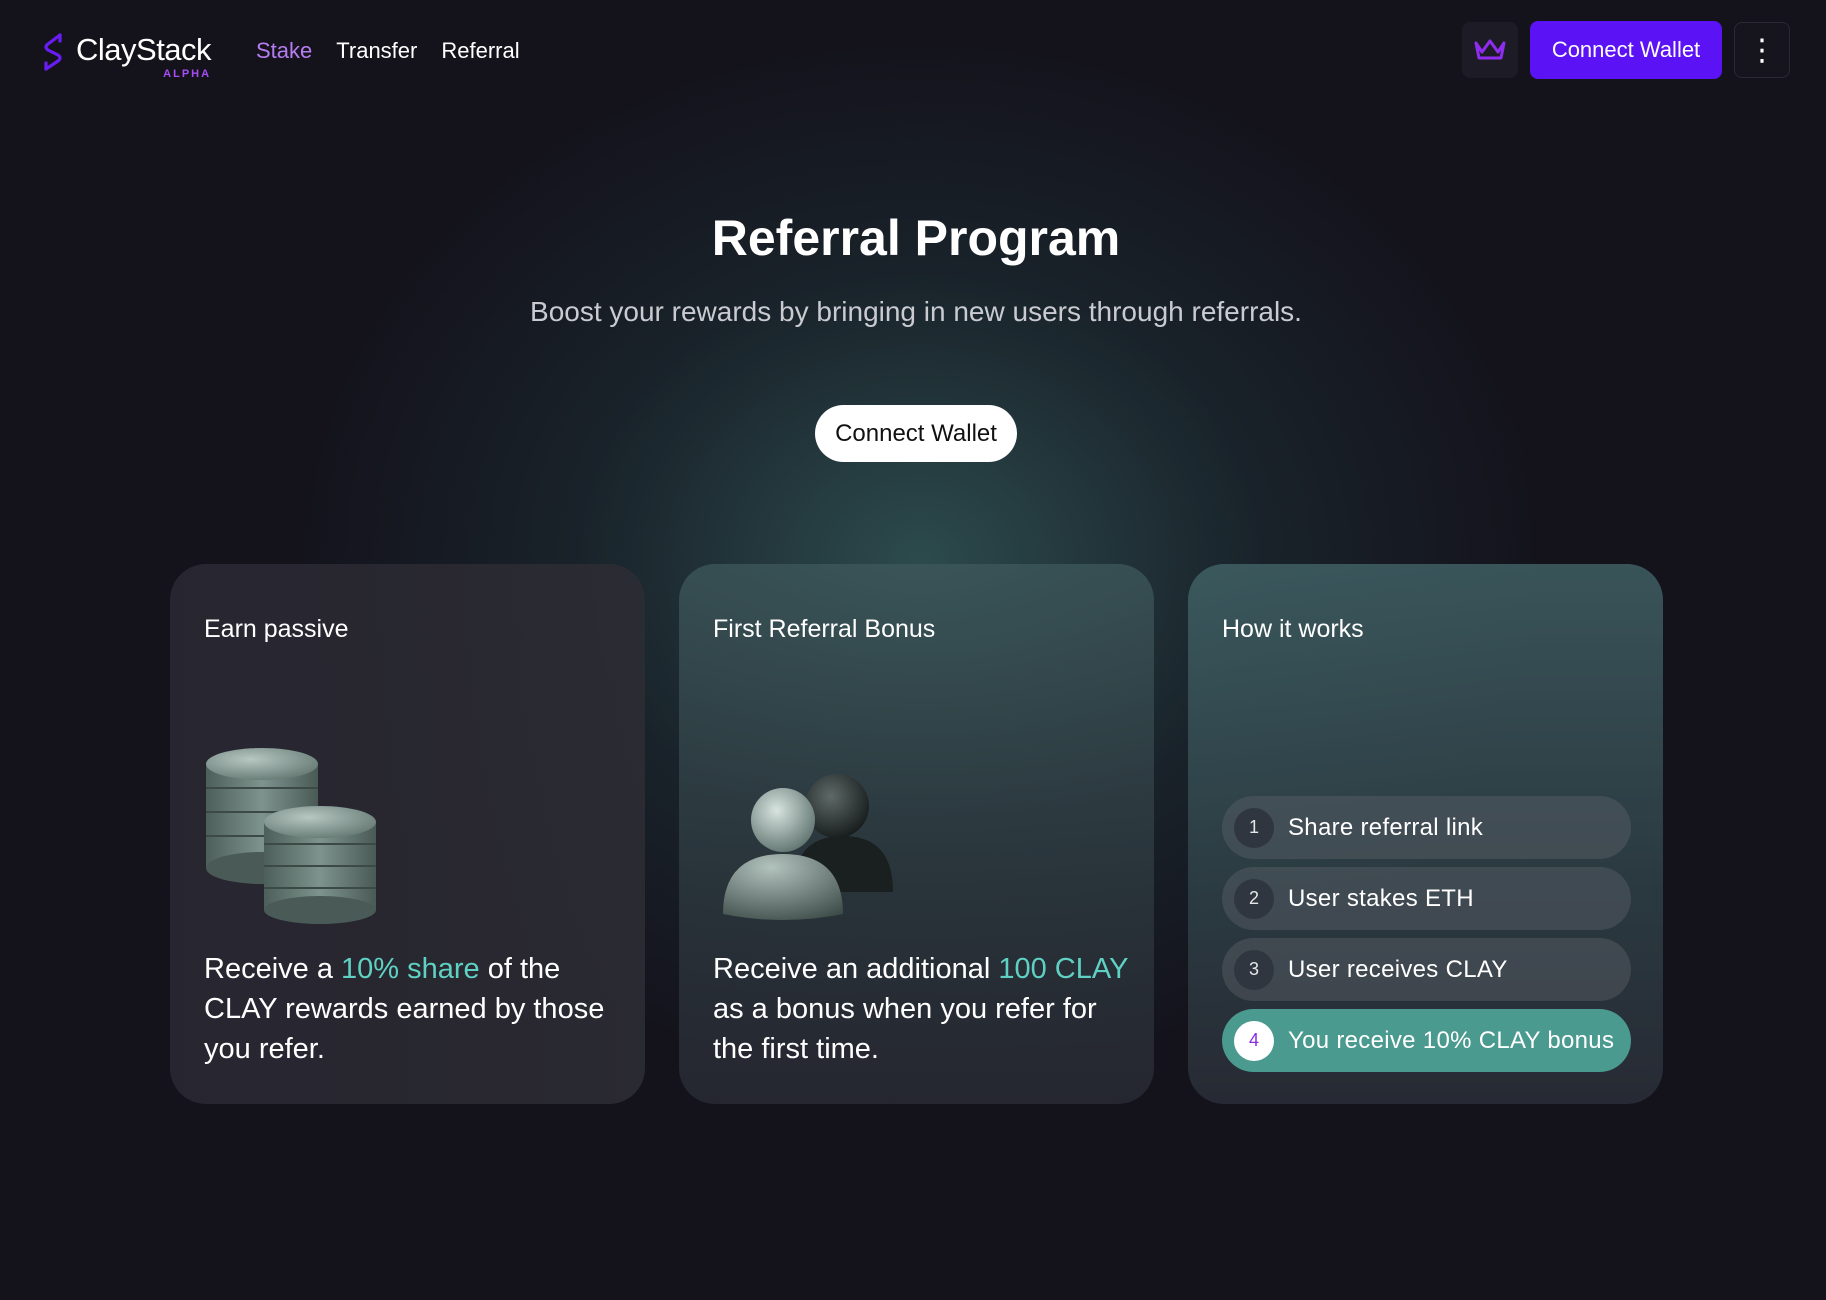 This screenshot has height=1300, width=1826. What do you see at coordinates (53, 52) in the screenshot?
I see `claystack-logo-icon` at bounding box center [53, 52].